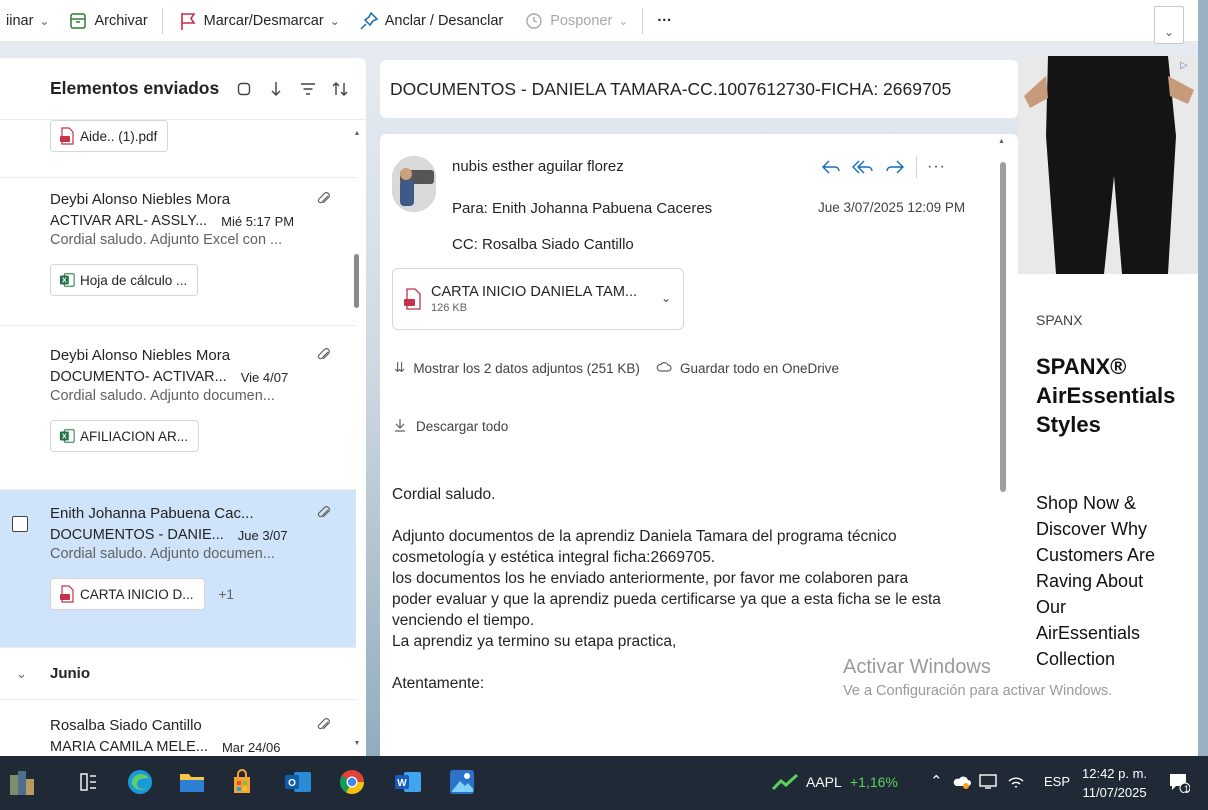  What do you see at coordinates (369, 21) in the screenshot?
I see `pin-icon` at bounding box center [369, 21].